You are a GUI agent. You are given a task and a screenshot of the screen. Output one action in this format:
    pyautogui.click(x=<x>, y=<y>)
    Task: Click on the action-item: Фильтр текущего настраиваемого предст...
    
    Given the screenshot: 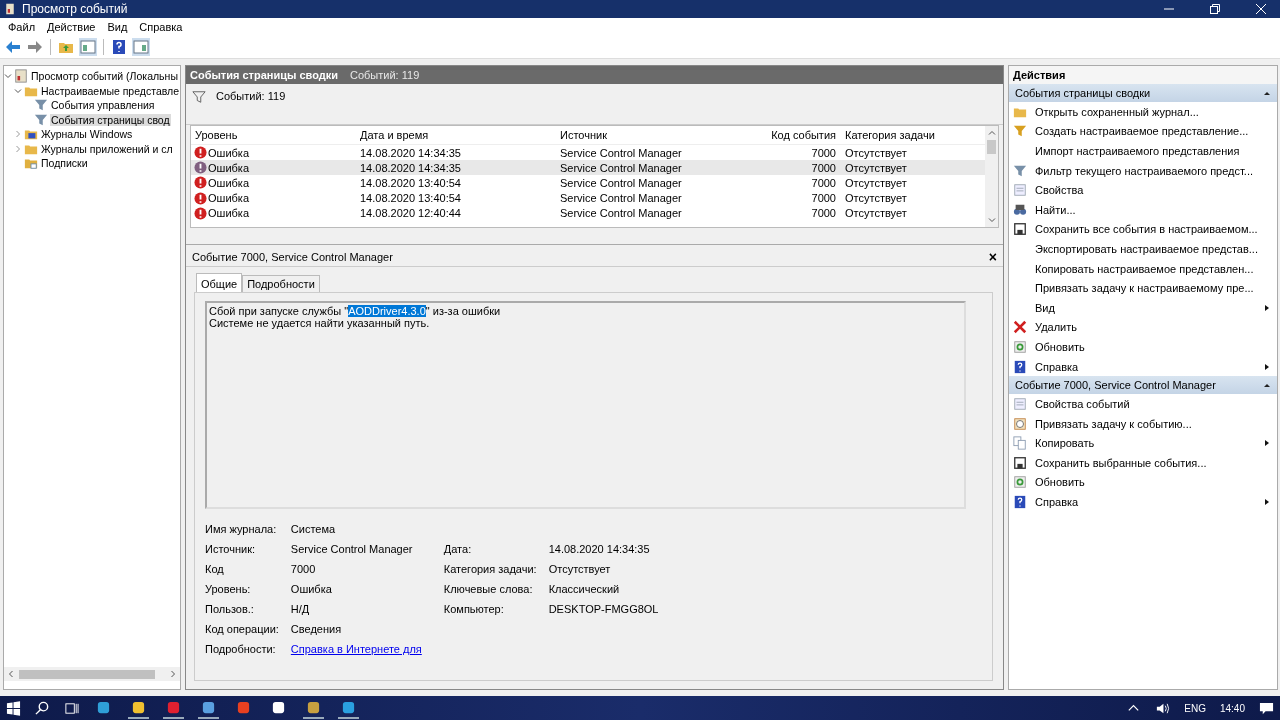 What is the action you would take?
    pyautogui.click(x=1143, y=170)
    